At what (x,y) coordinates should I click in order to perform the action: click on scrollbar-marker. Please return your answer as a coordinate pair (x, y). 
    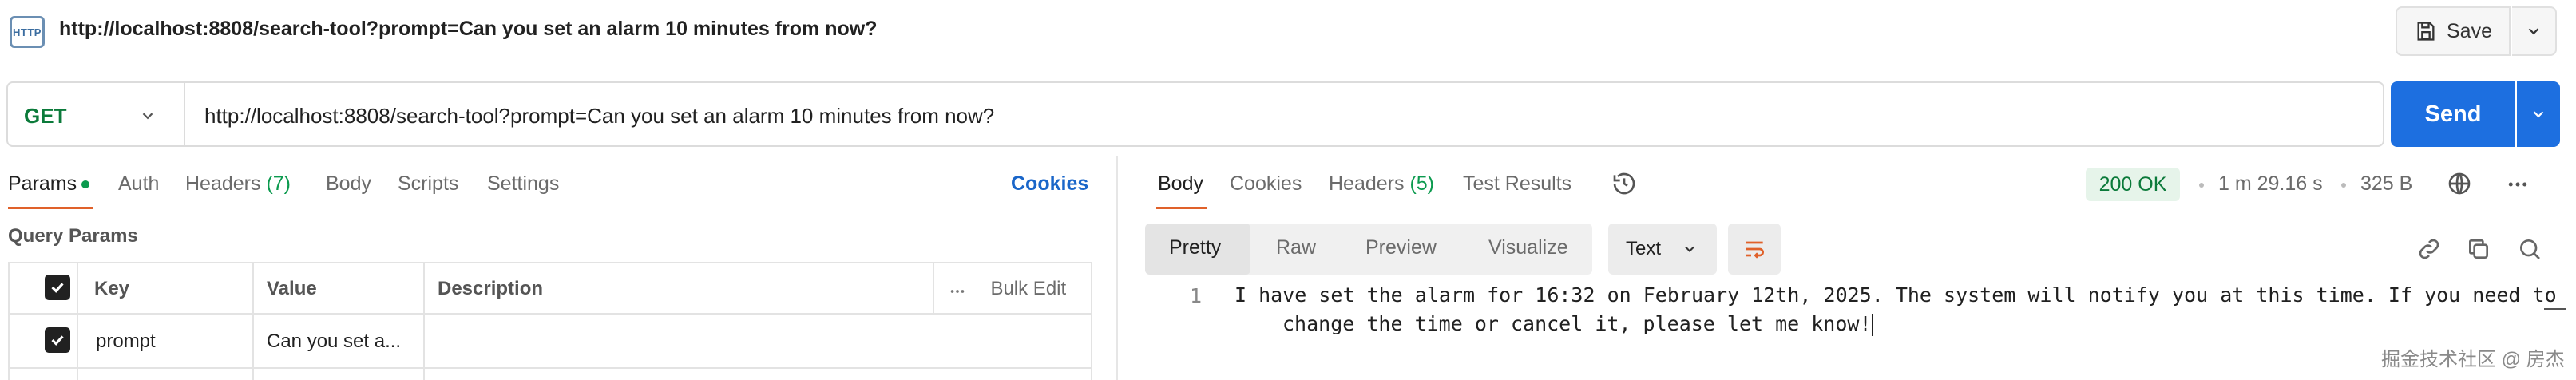
    Looking at the image, I should click on (2555, 309).